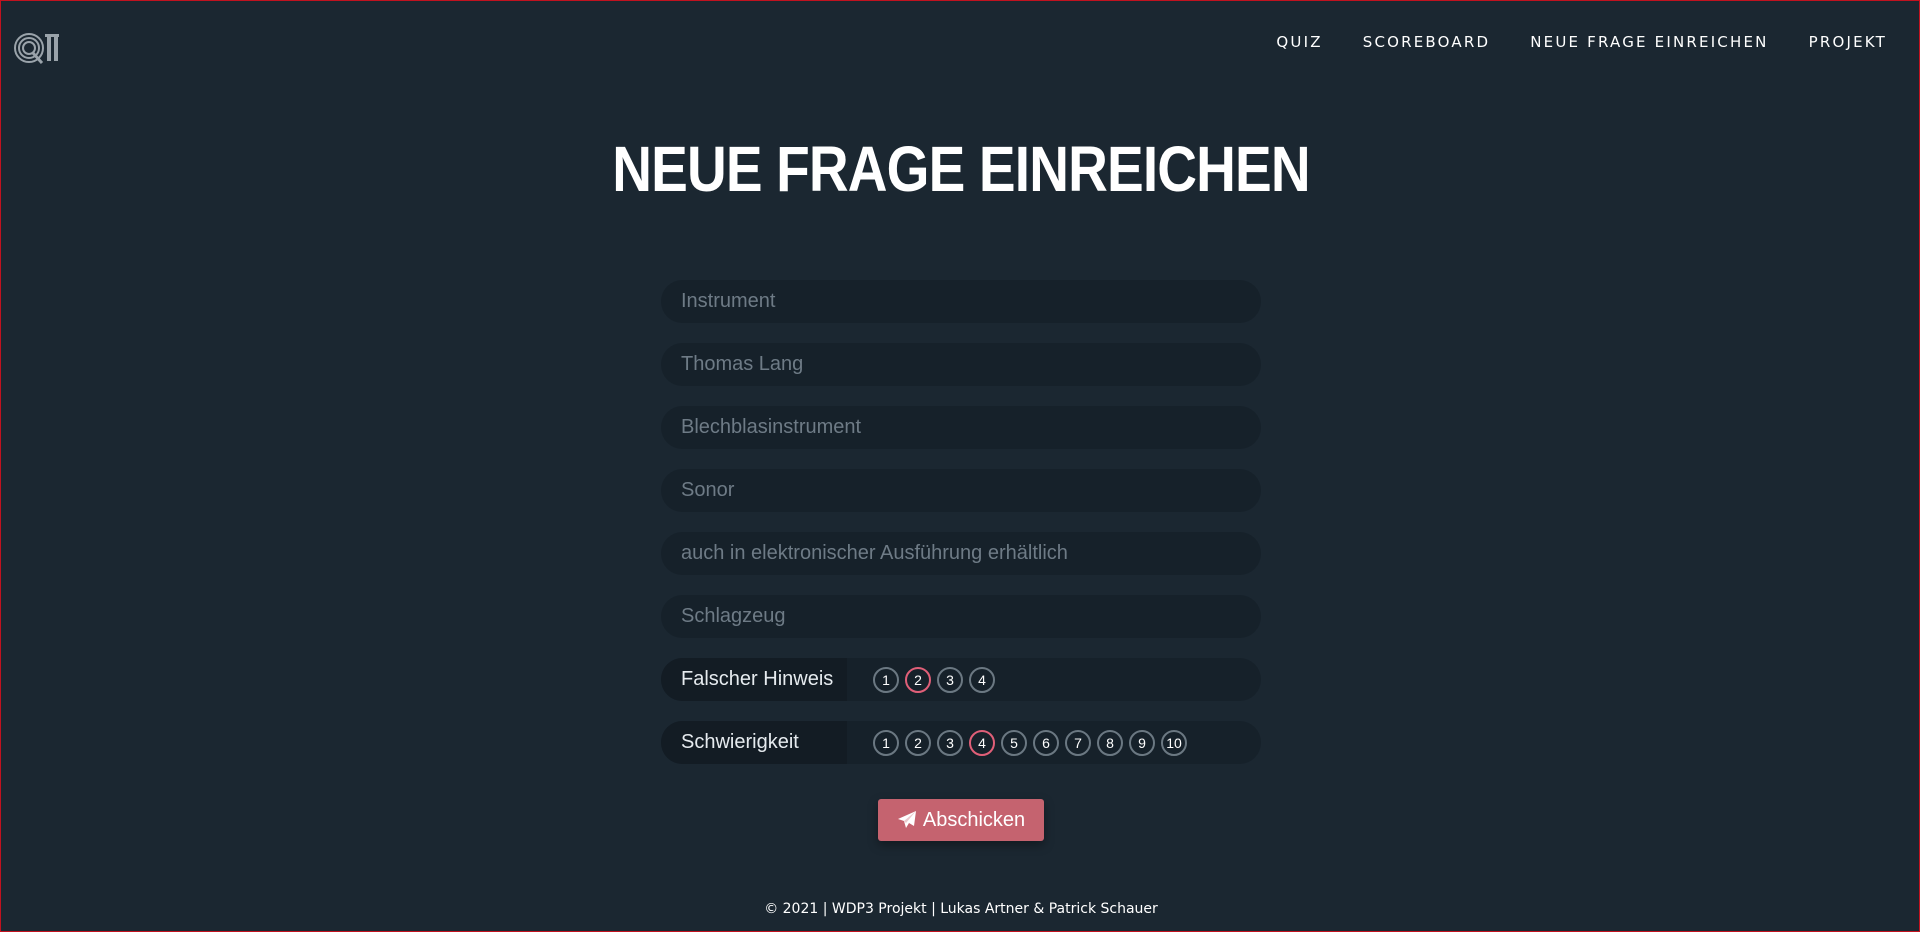  I want to click on nav-project: PROJEKT, so click(1848, 42).